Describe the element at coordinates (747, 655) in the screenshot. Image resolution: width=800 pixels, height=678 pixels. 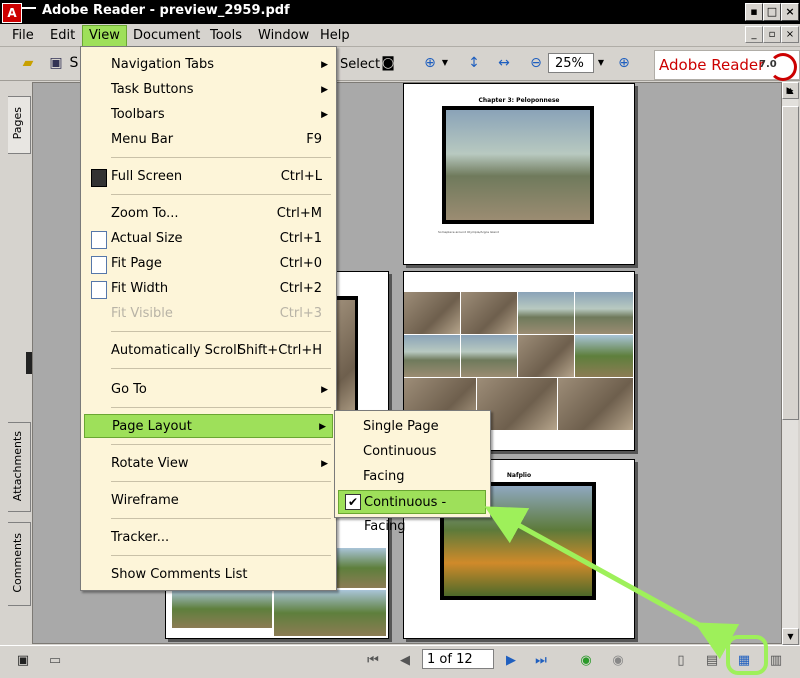
I see `annotation-circle` at that location.